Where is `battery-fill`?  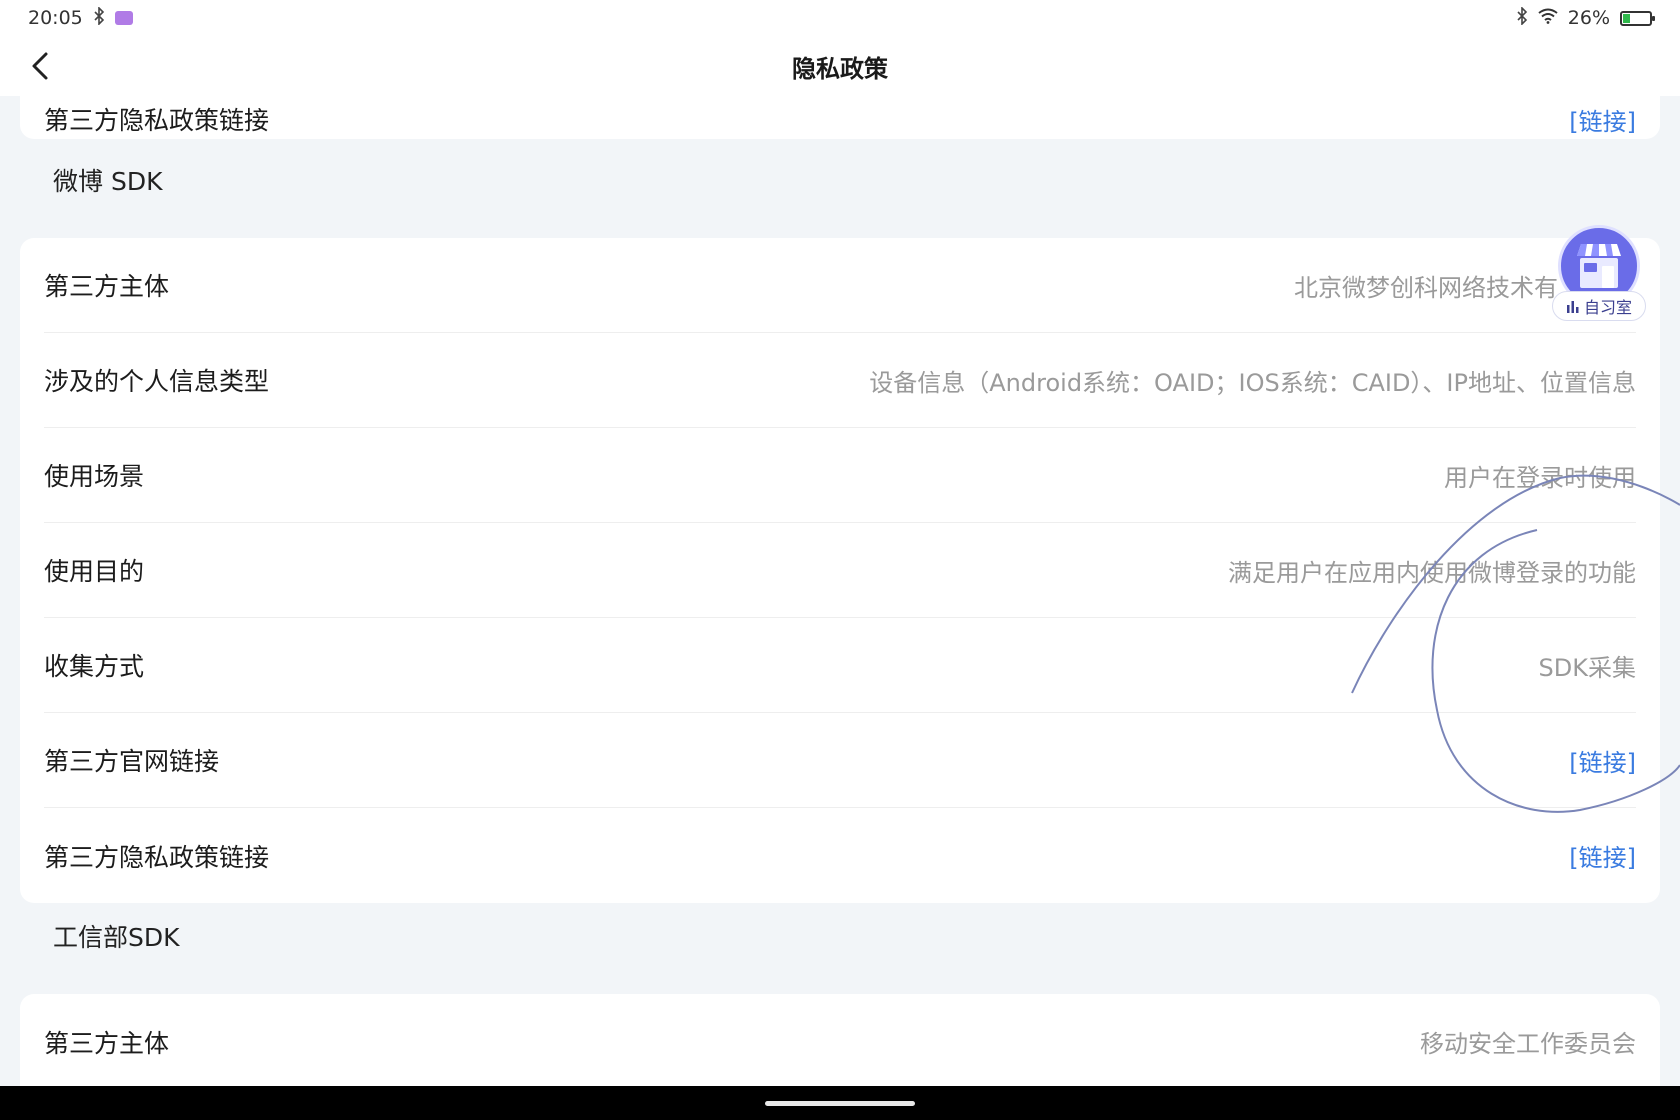
battery-fill is located at coordinates (1627, 18).